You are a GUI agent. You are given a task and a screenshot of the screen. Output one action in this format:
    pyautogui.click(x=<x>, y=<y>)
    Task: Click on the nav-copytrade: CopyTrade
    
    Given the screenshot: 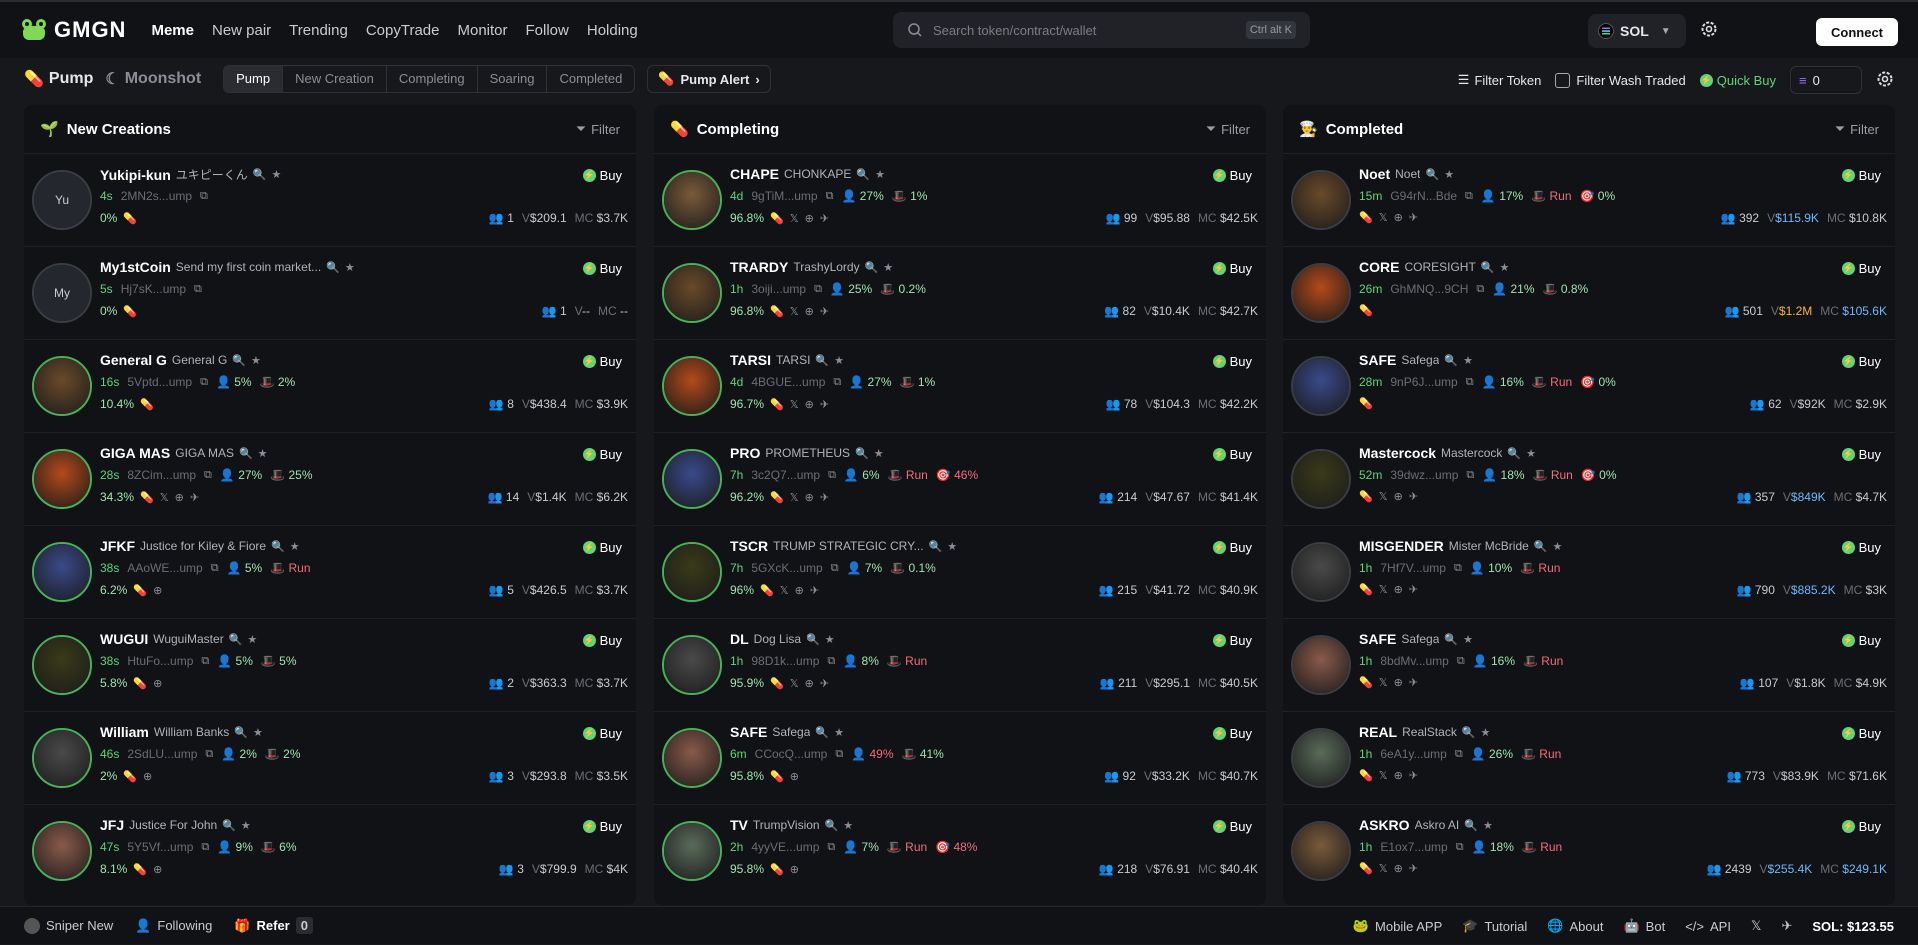 What is the action you would take?
    pyautogui.click(x=403, y=30)
    